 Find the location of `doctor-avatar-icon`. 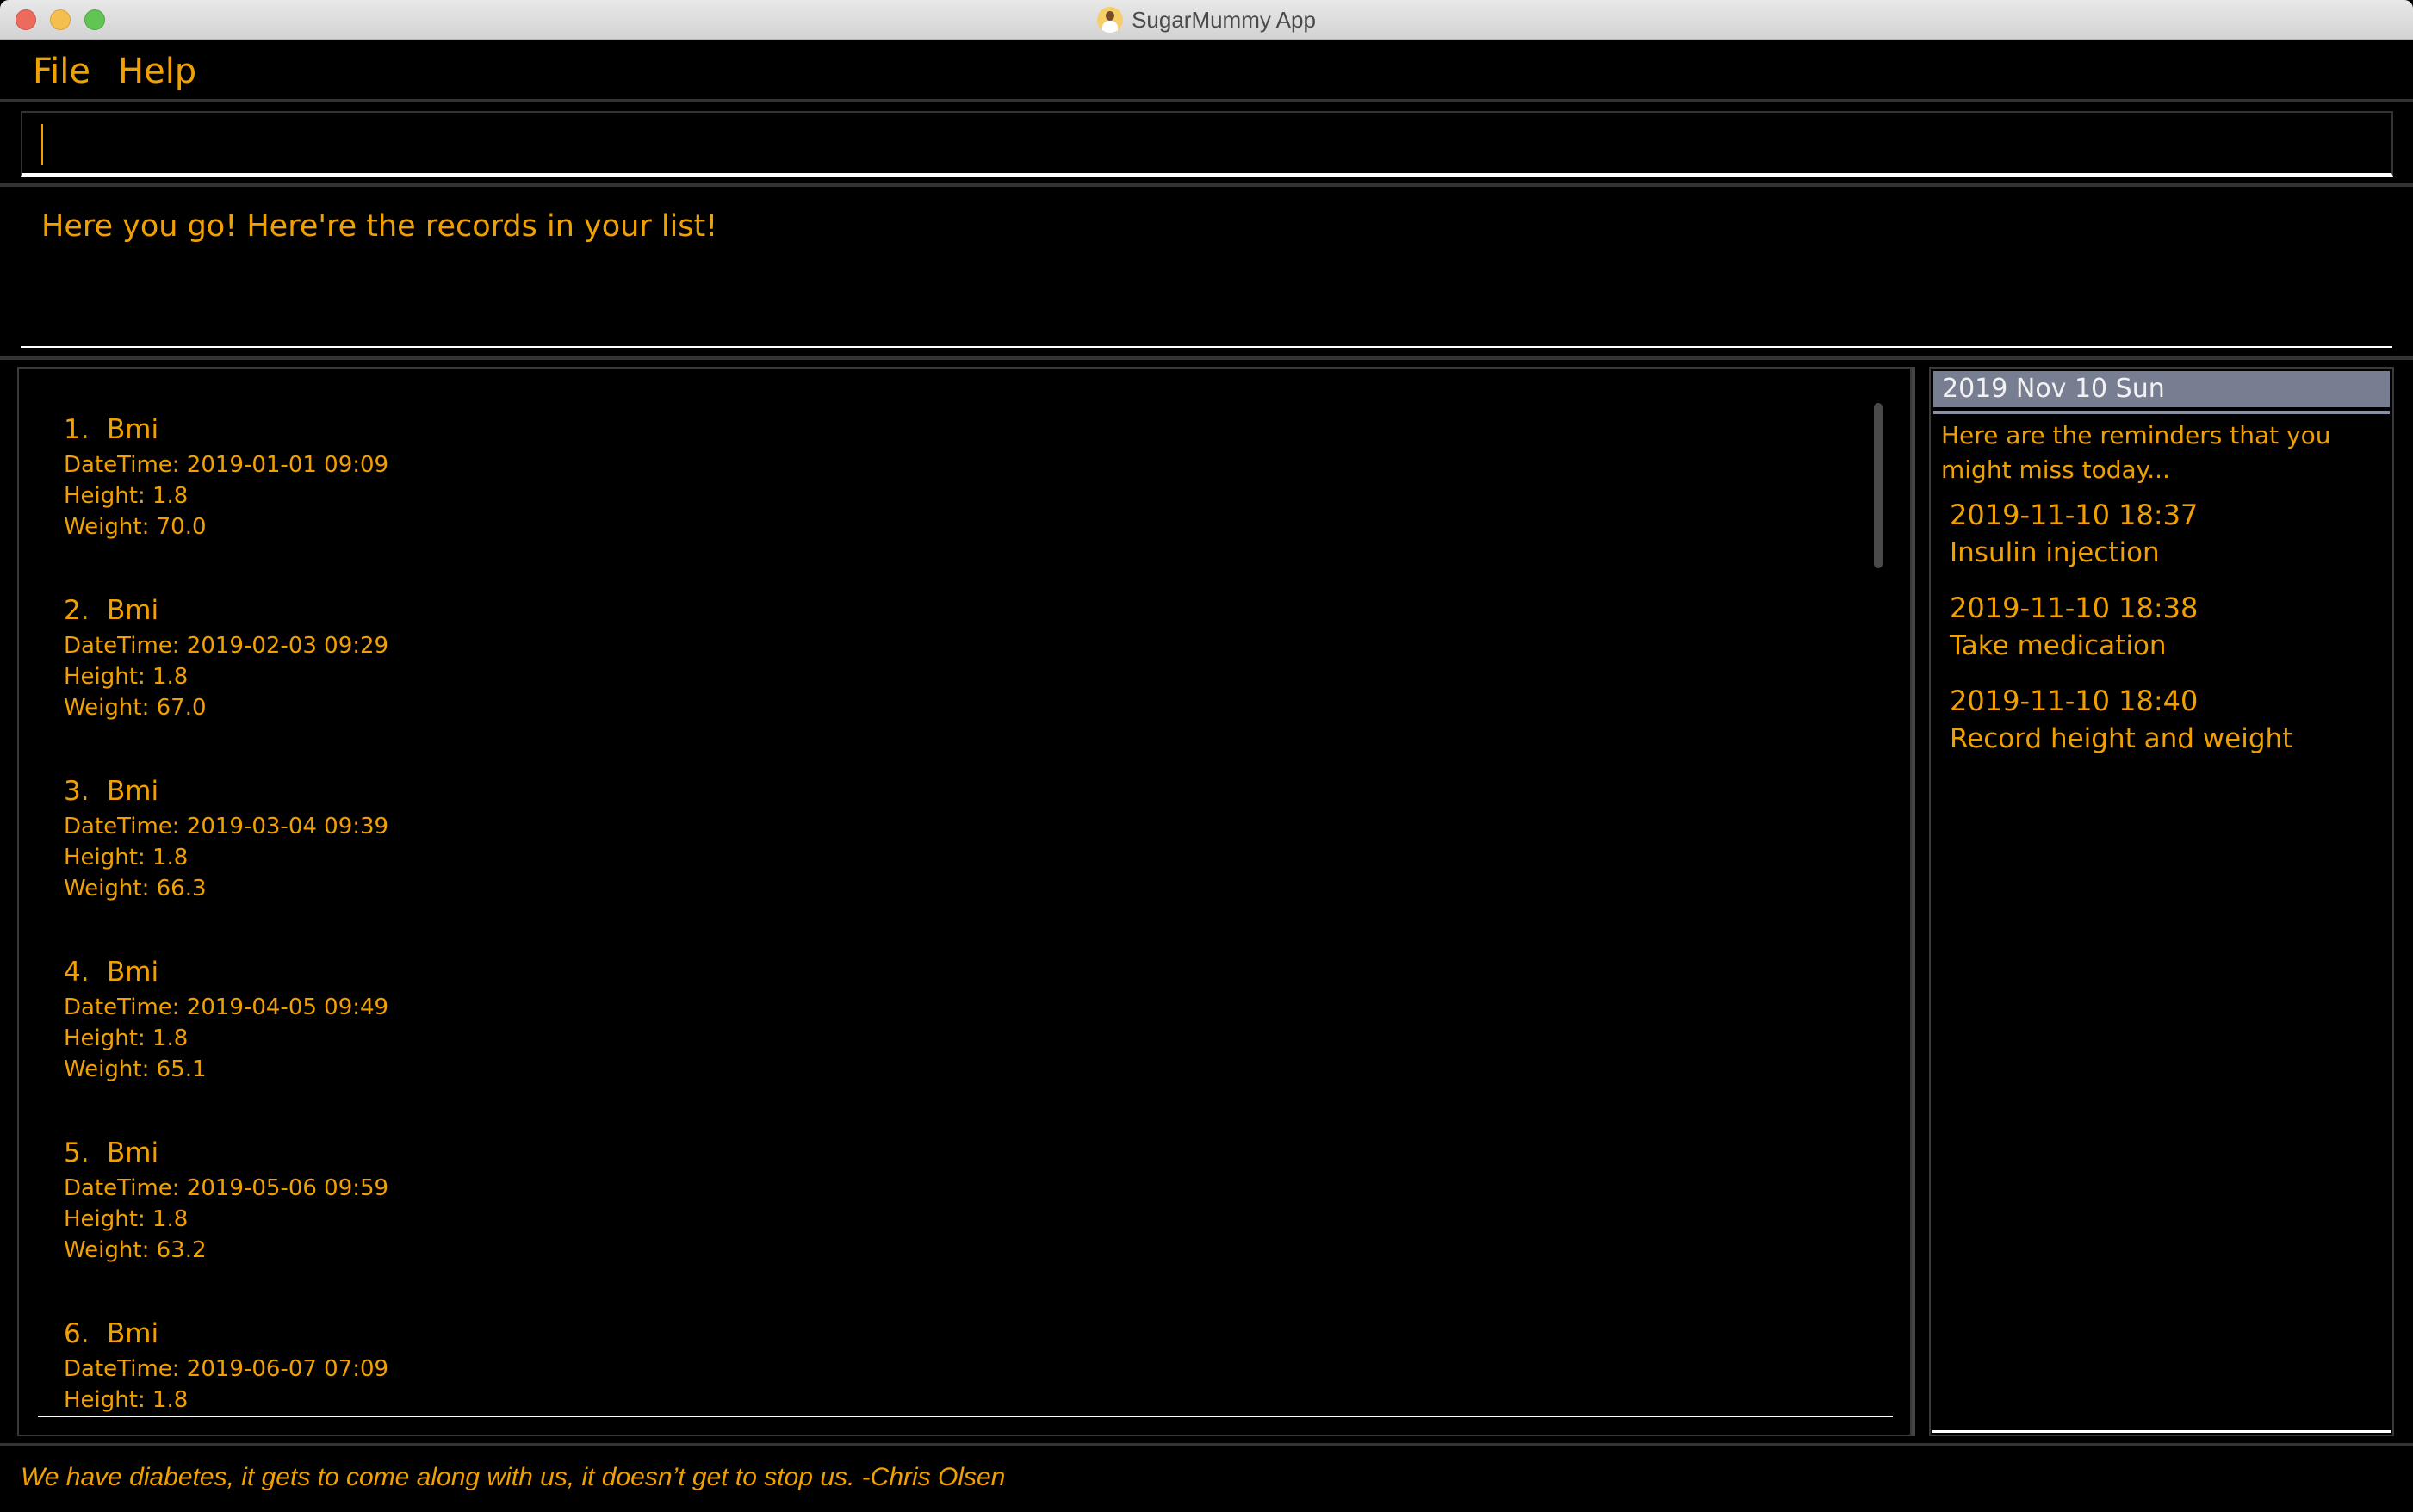

doctor-avatar-icon is located at coordinates (1110, 20).